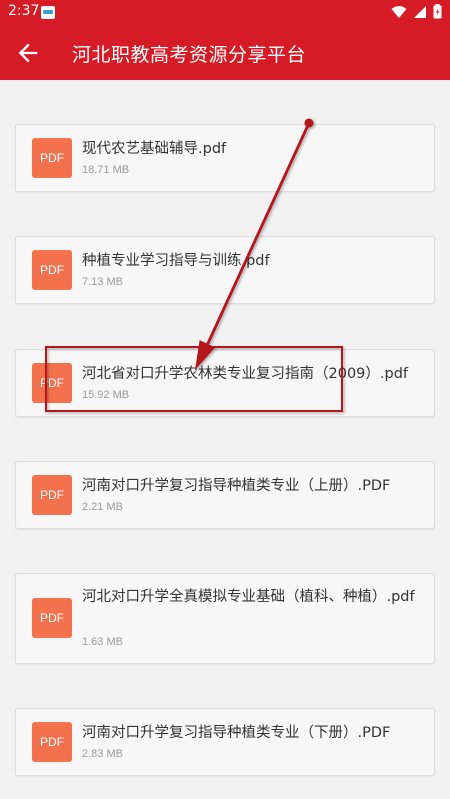 The width and height of the screenshot is (450, 799). Describe the element at coordinates (225, 618) in the screenshot. I see `file-item-4: PDF 河北对口升学全真模拟专业基础（植科、种植）.pdf 1.63 MB` at that location.